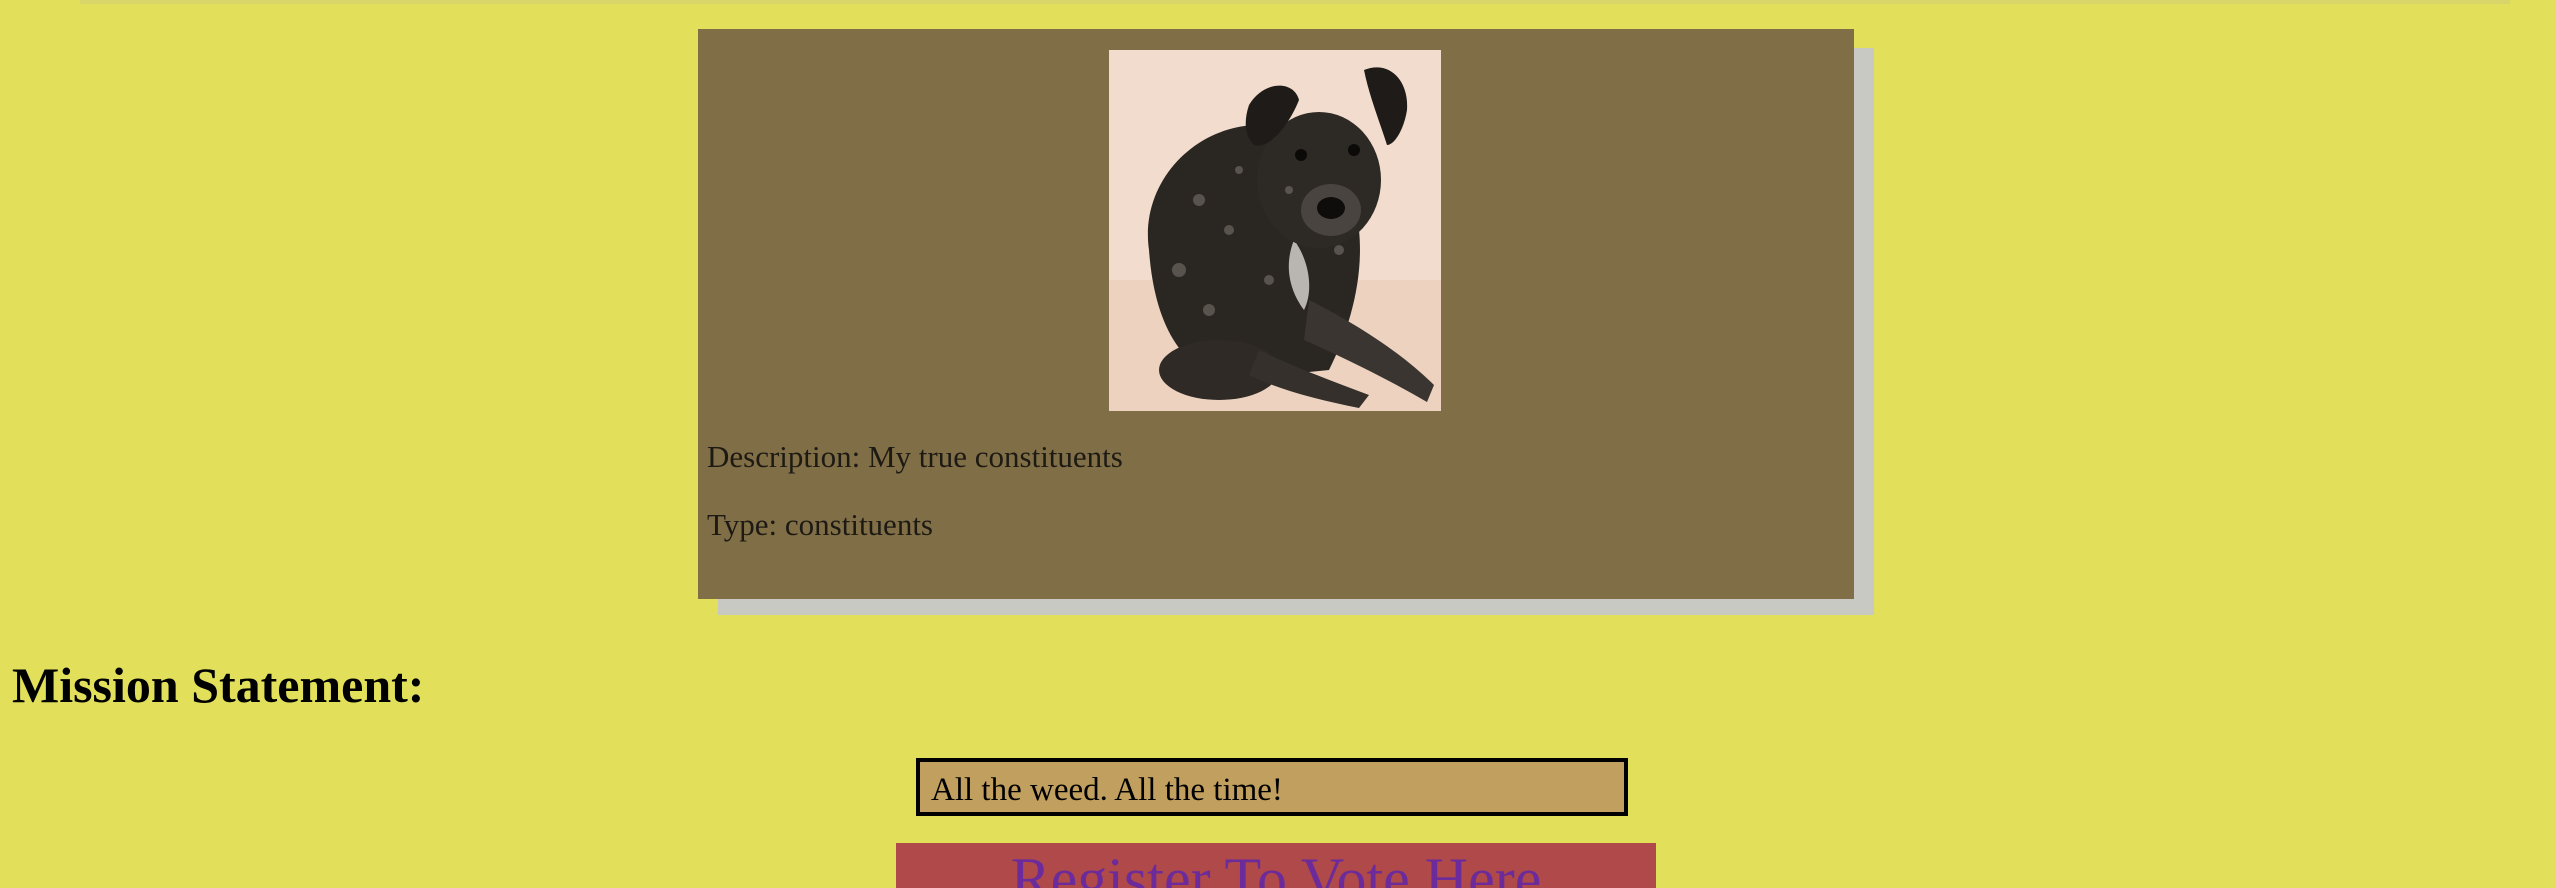  What do you see at coordinates (218, 685) in the screenshot?
I see `mission-heading: Mission Statement:` at bounding box center [218, 685].